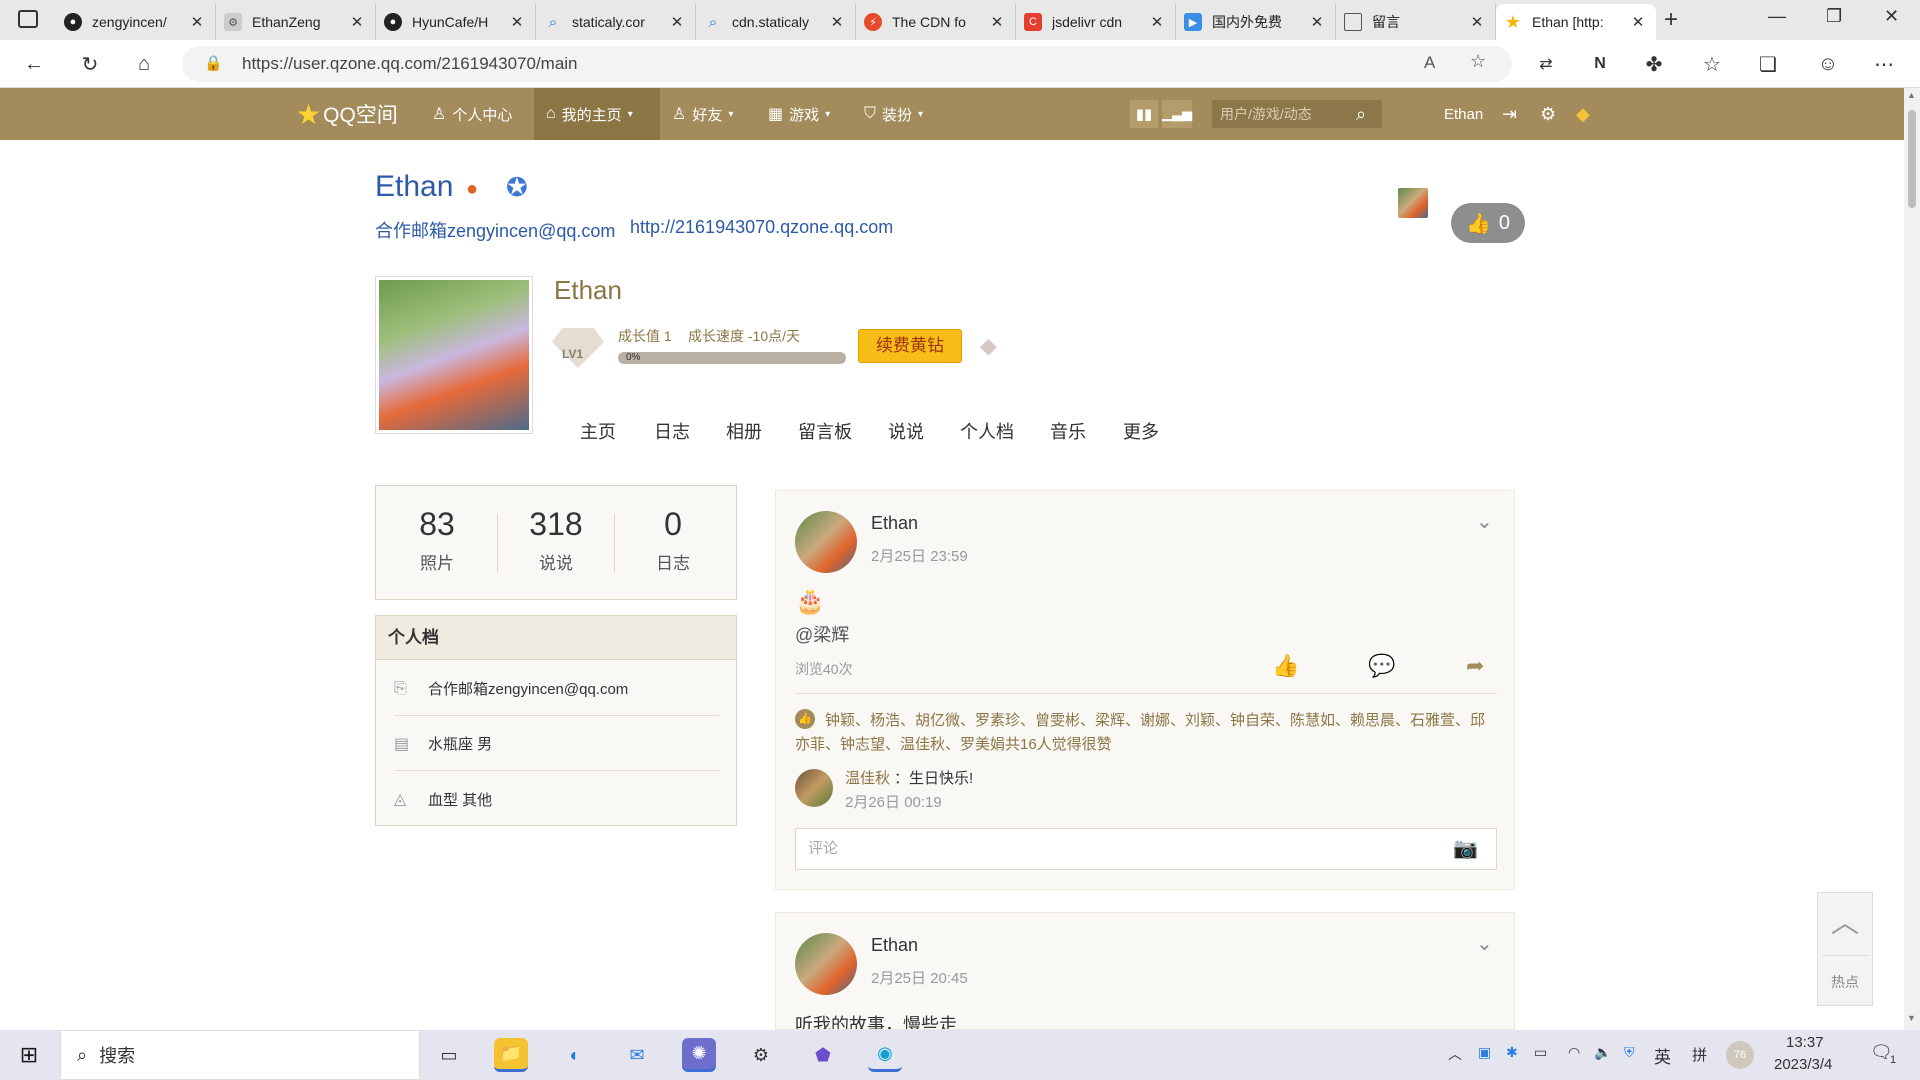 Image resolution: width=1920 pixels, height=1080 pixels. What do you see at coordinates (28, 19) in the screenshot?
I see `tab-actions-icon` at bounding box center [28, 19].